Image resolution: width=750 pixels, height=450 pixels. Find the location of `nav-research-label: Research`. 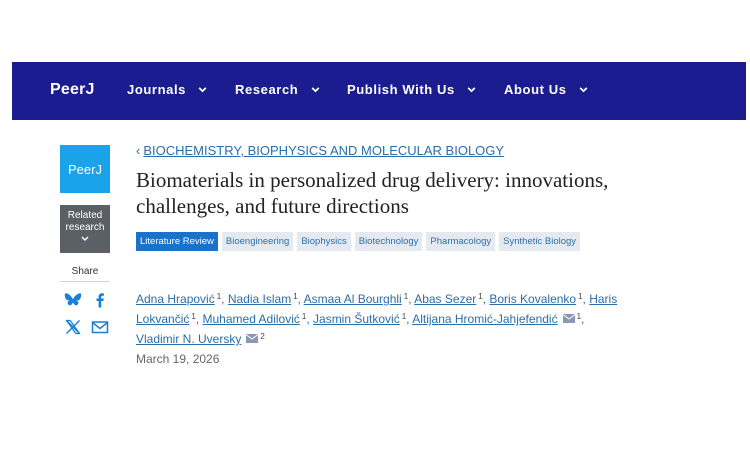

nav-research-label: Research is located at coordinates (267, 89).